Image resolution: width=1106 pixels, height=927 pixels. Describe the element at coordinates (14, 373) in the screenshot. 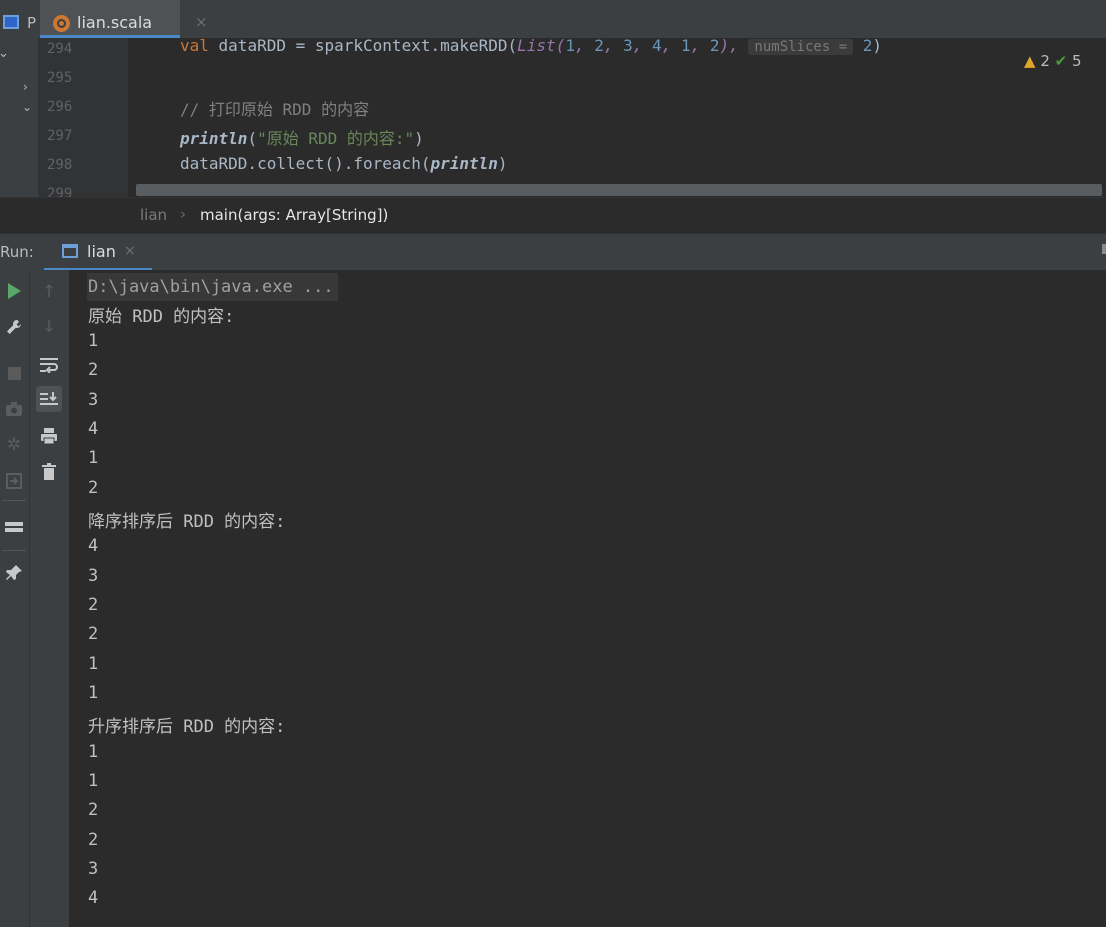

I see `stop-icon` at that location.